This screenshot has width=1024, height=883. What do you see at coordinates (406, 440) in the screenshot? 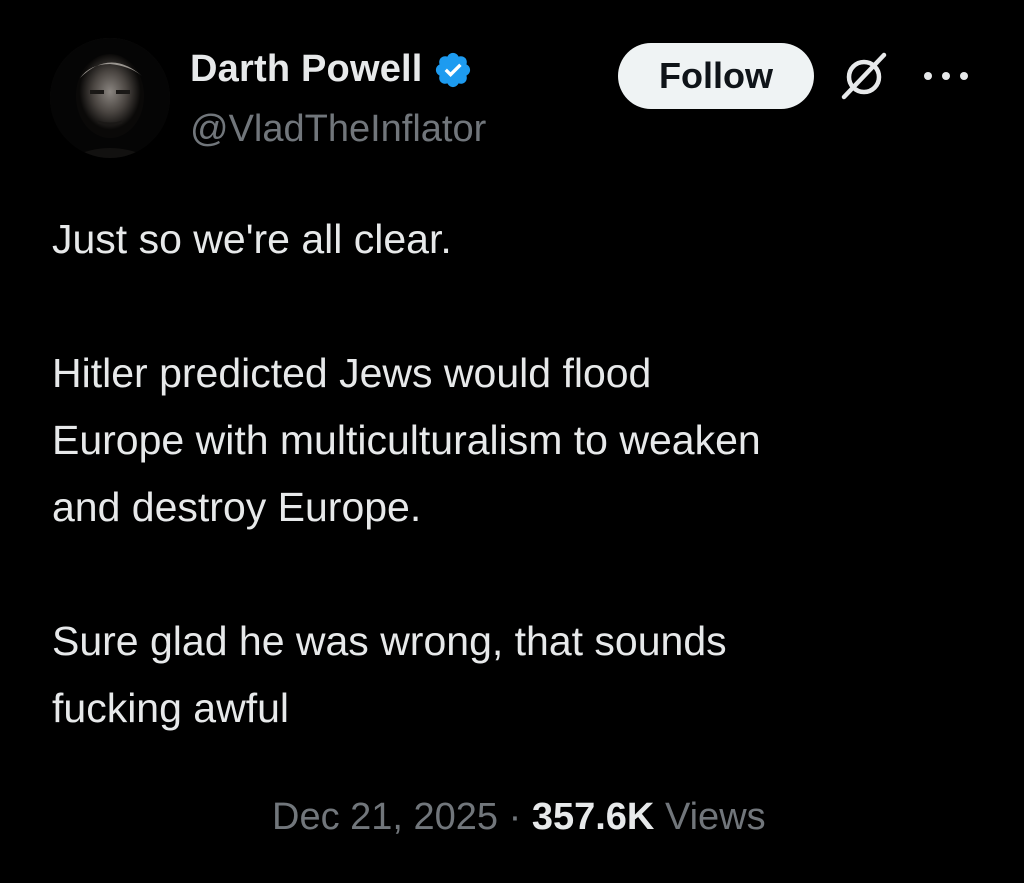
I see `tweet-line: Europe with multiculturalism to weaken` at bounding box center [406, 440].